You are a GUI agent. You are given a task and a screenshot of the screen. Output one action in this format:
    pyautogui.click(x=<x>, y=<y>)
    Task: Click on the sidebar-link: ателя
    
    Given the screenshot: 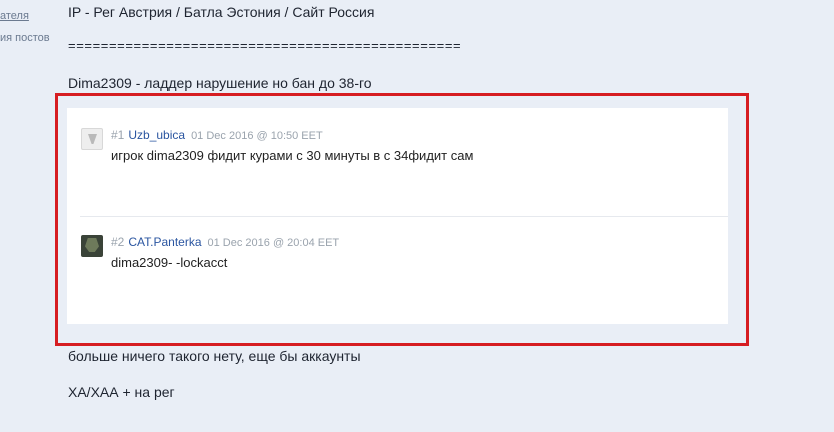 What is the action you would take?
    pyautogui.click(x=14, y=16)
    